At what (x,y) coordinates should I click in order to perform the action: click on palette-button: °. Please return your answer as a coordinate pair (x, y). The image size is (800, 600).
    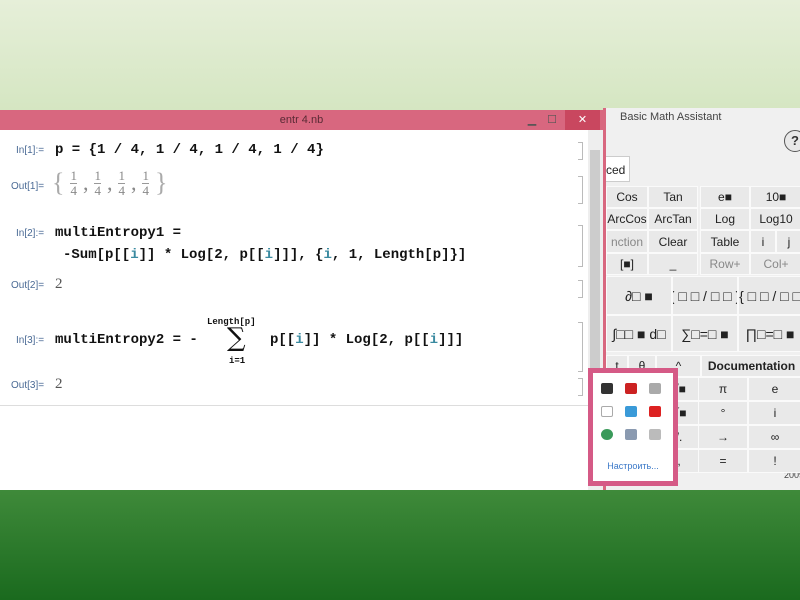
    Looking at the image, I should click on (723, 413).